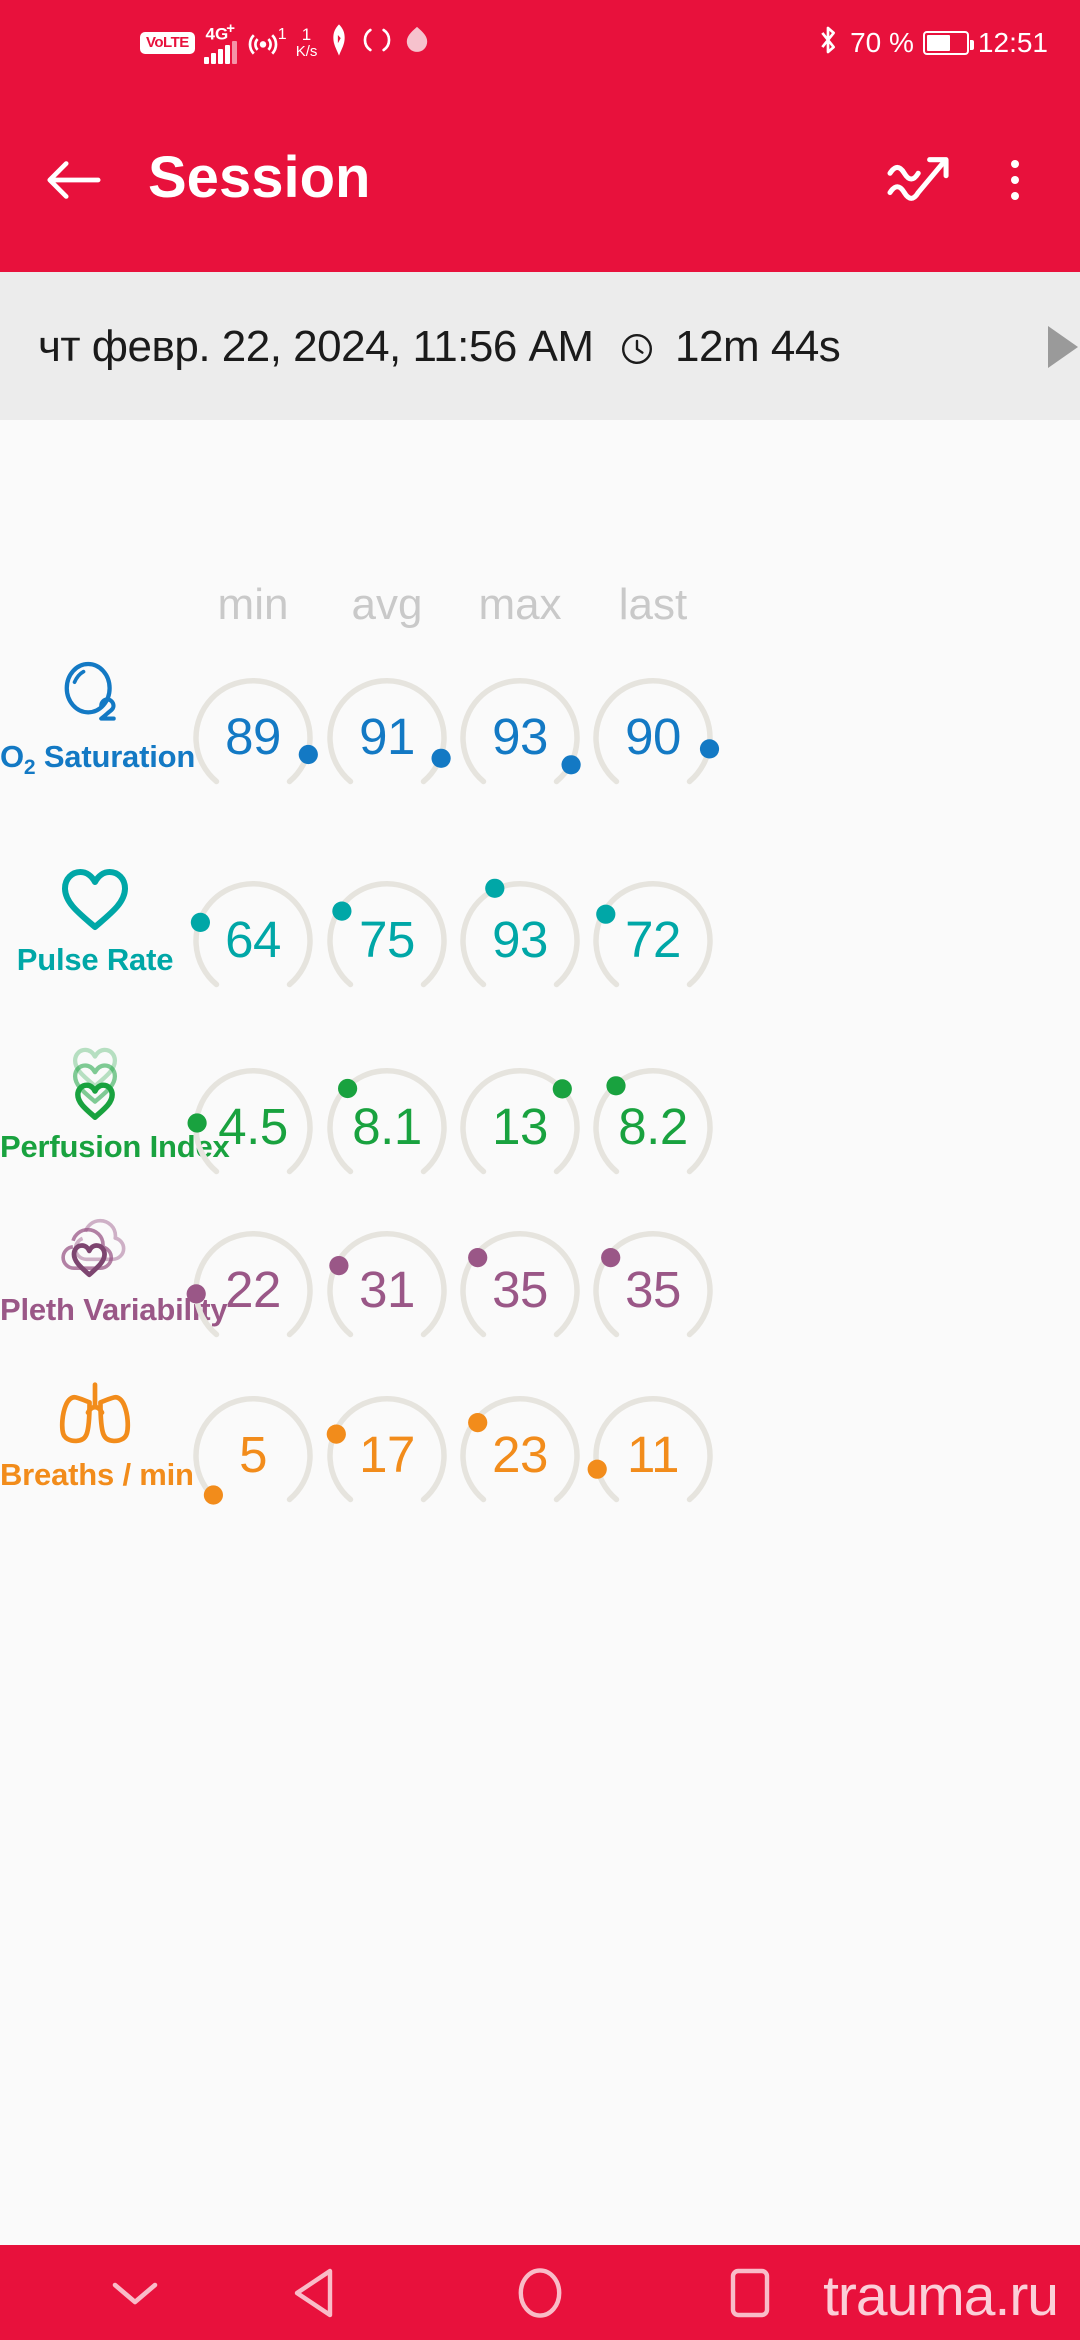 This screenshot has width=1080, height=2340. I want to click on gauge-pulse-min: 64, so click(253, 940).